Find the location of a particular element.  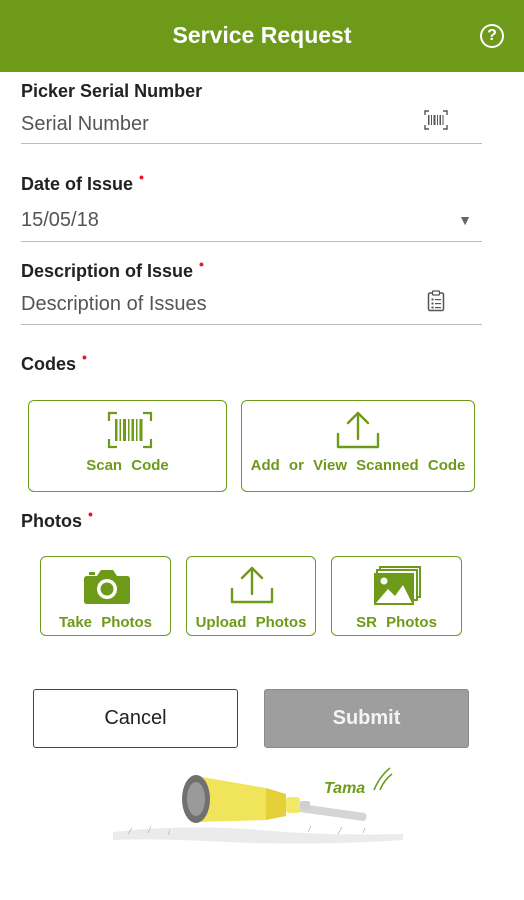

photos-label-text: Photos is located at coordinates (51, 521).